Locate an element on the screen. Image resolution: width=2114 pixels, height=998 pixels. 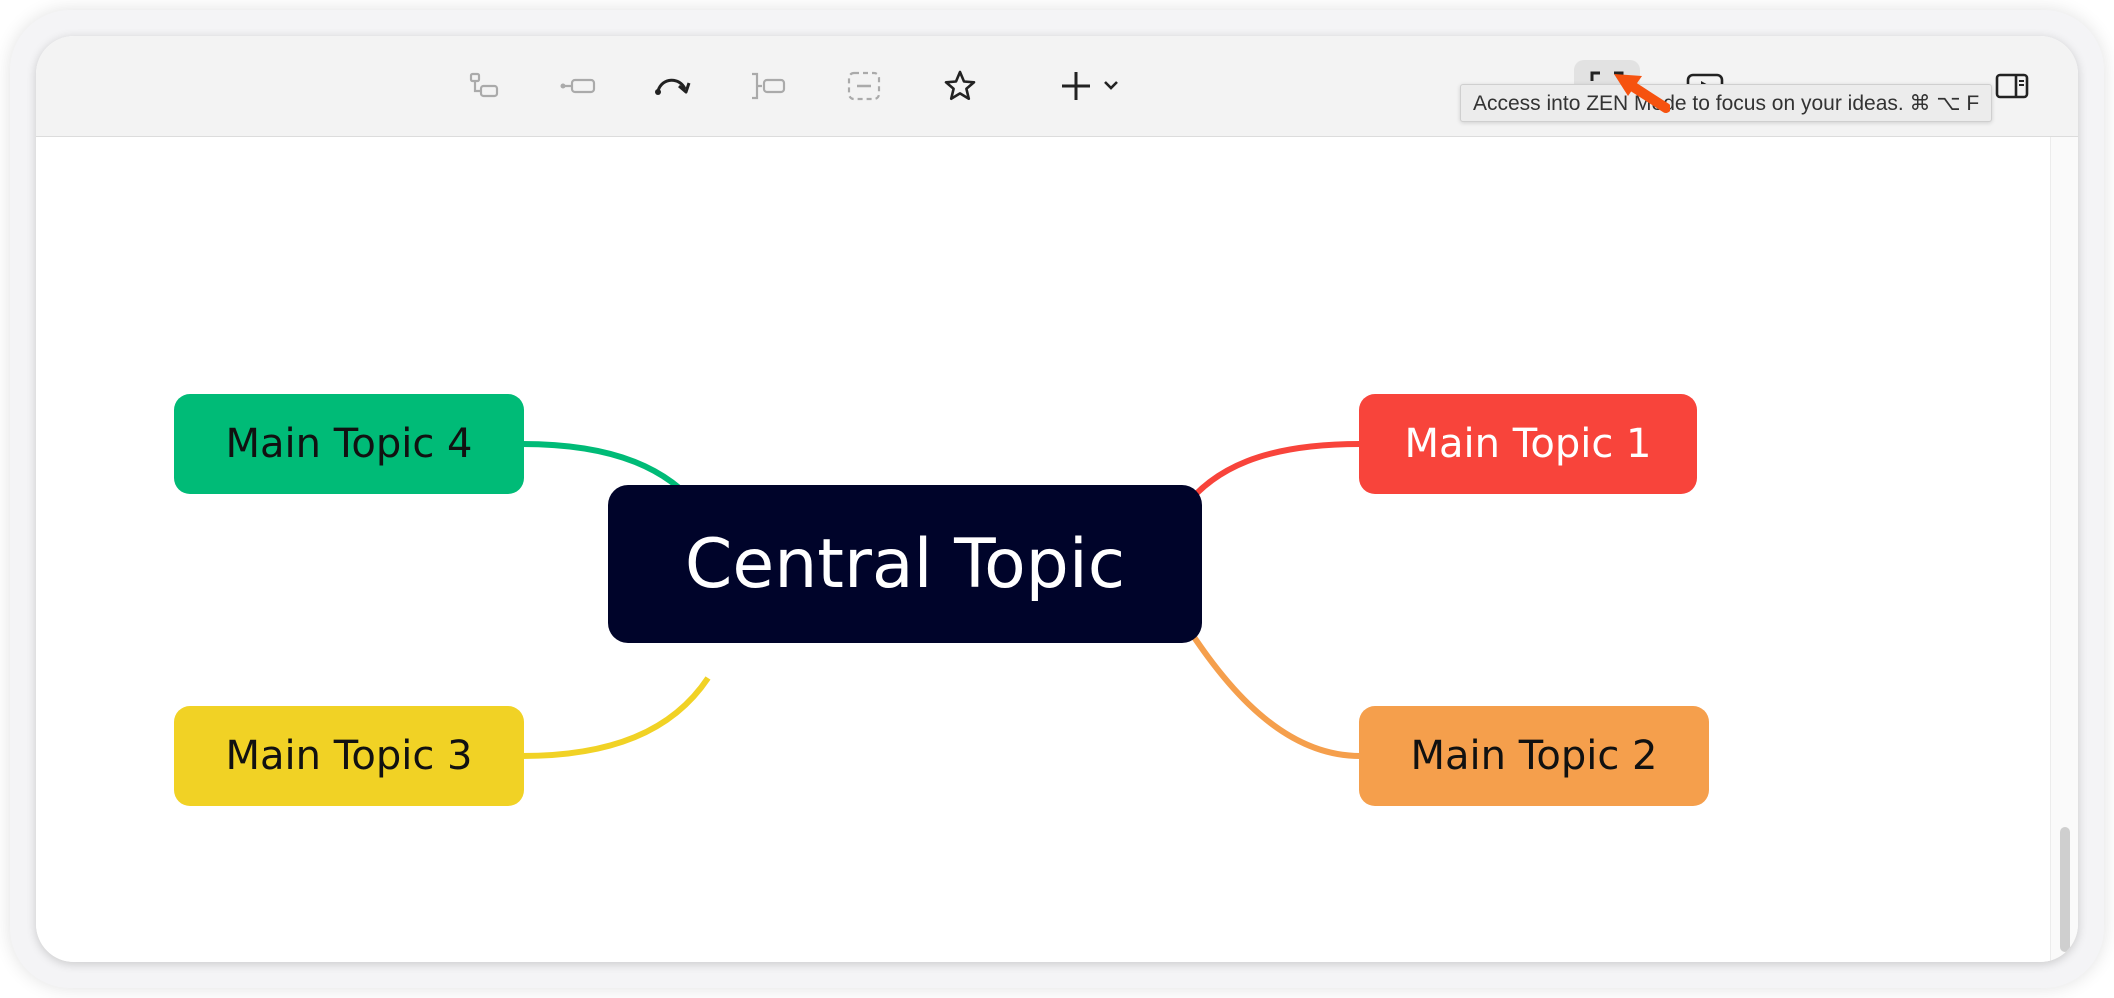
main-topic-1: Main Topic 1 is located at coordinates (1528, 444).